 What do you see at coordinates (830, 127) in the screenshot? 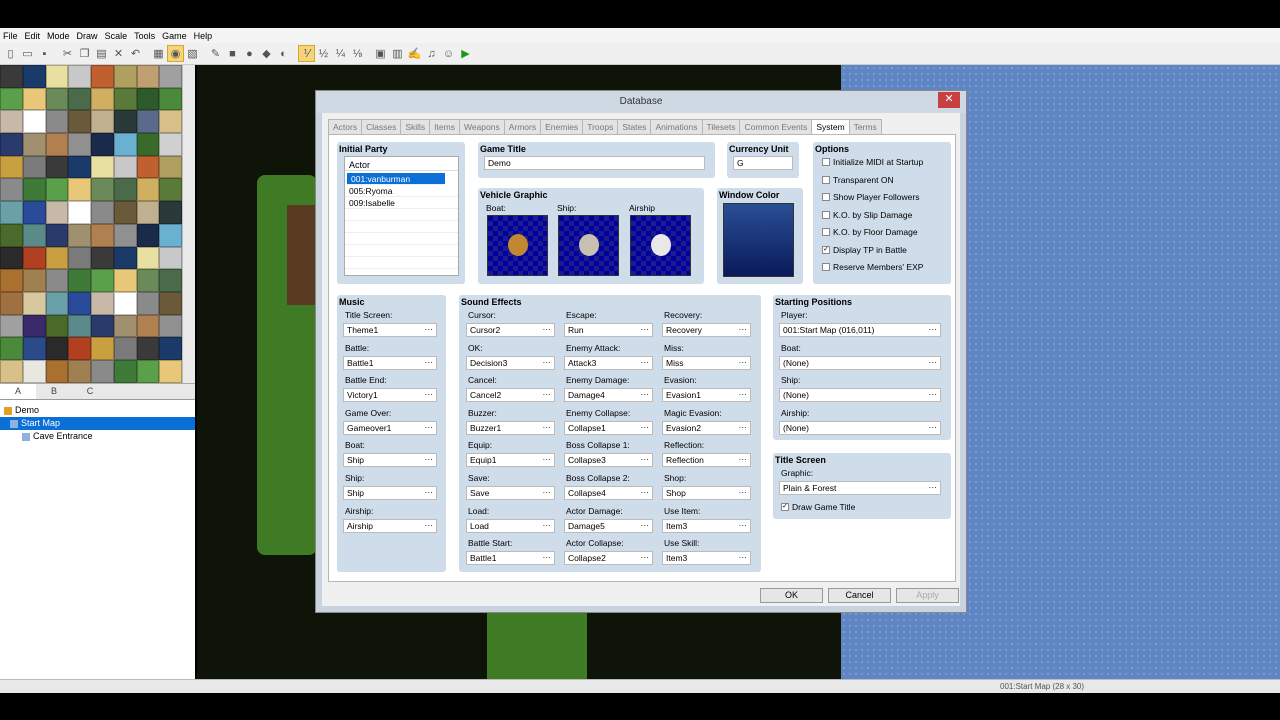
I see `tab-system: System` at bounding box center [830, 127].